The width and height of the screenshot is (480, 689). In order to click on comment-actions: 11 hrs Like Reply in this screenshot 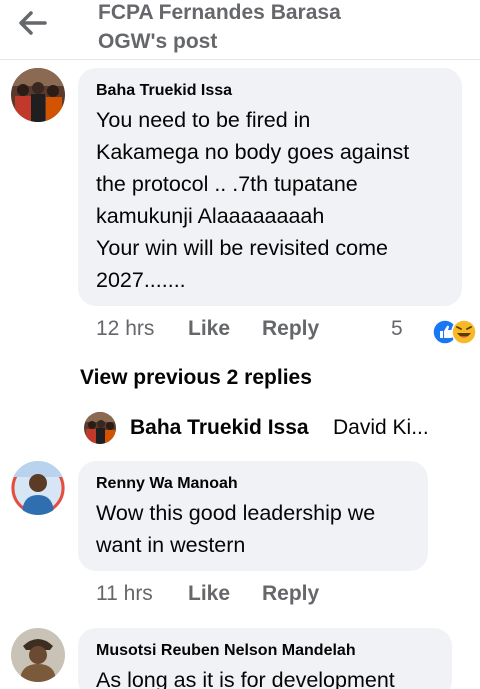, I will do `click(246, 597)`.